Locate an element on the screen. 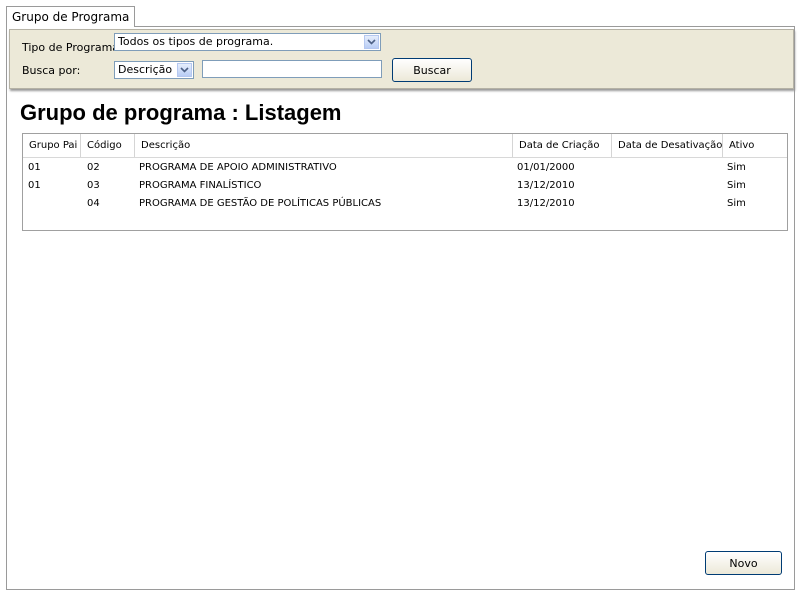 The height and width of the screenshot is (600, 800). search-input is located at coordinates (292, 69).